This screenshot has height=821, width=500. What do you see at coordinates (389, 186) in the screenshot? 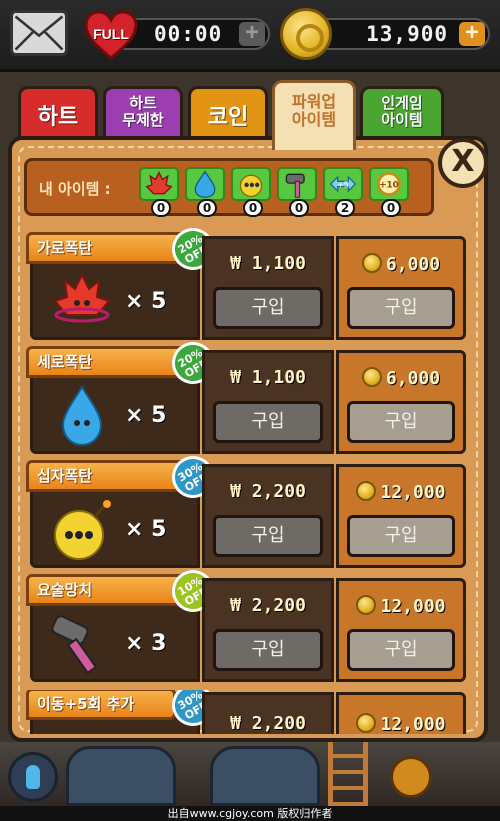
I see `svg-text: +10` at bounding box center [389, 186].